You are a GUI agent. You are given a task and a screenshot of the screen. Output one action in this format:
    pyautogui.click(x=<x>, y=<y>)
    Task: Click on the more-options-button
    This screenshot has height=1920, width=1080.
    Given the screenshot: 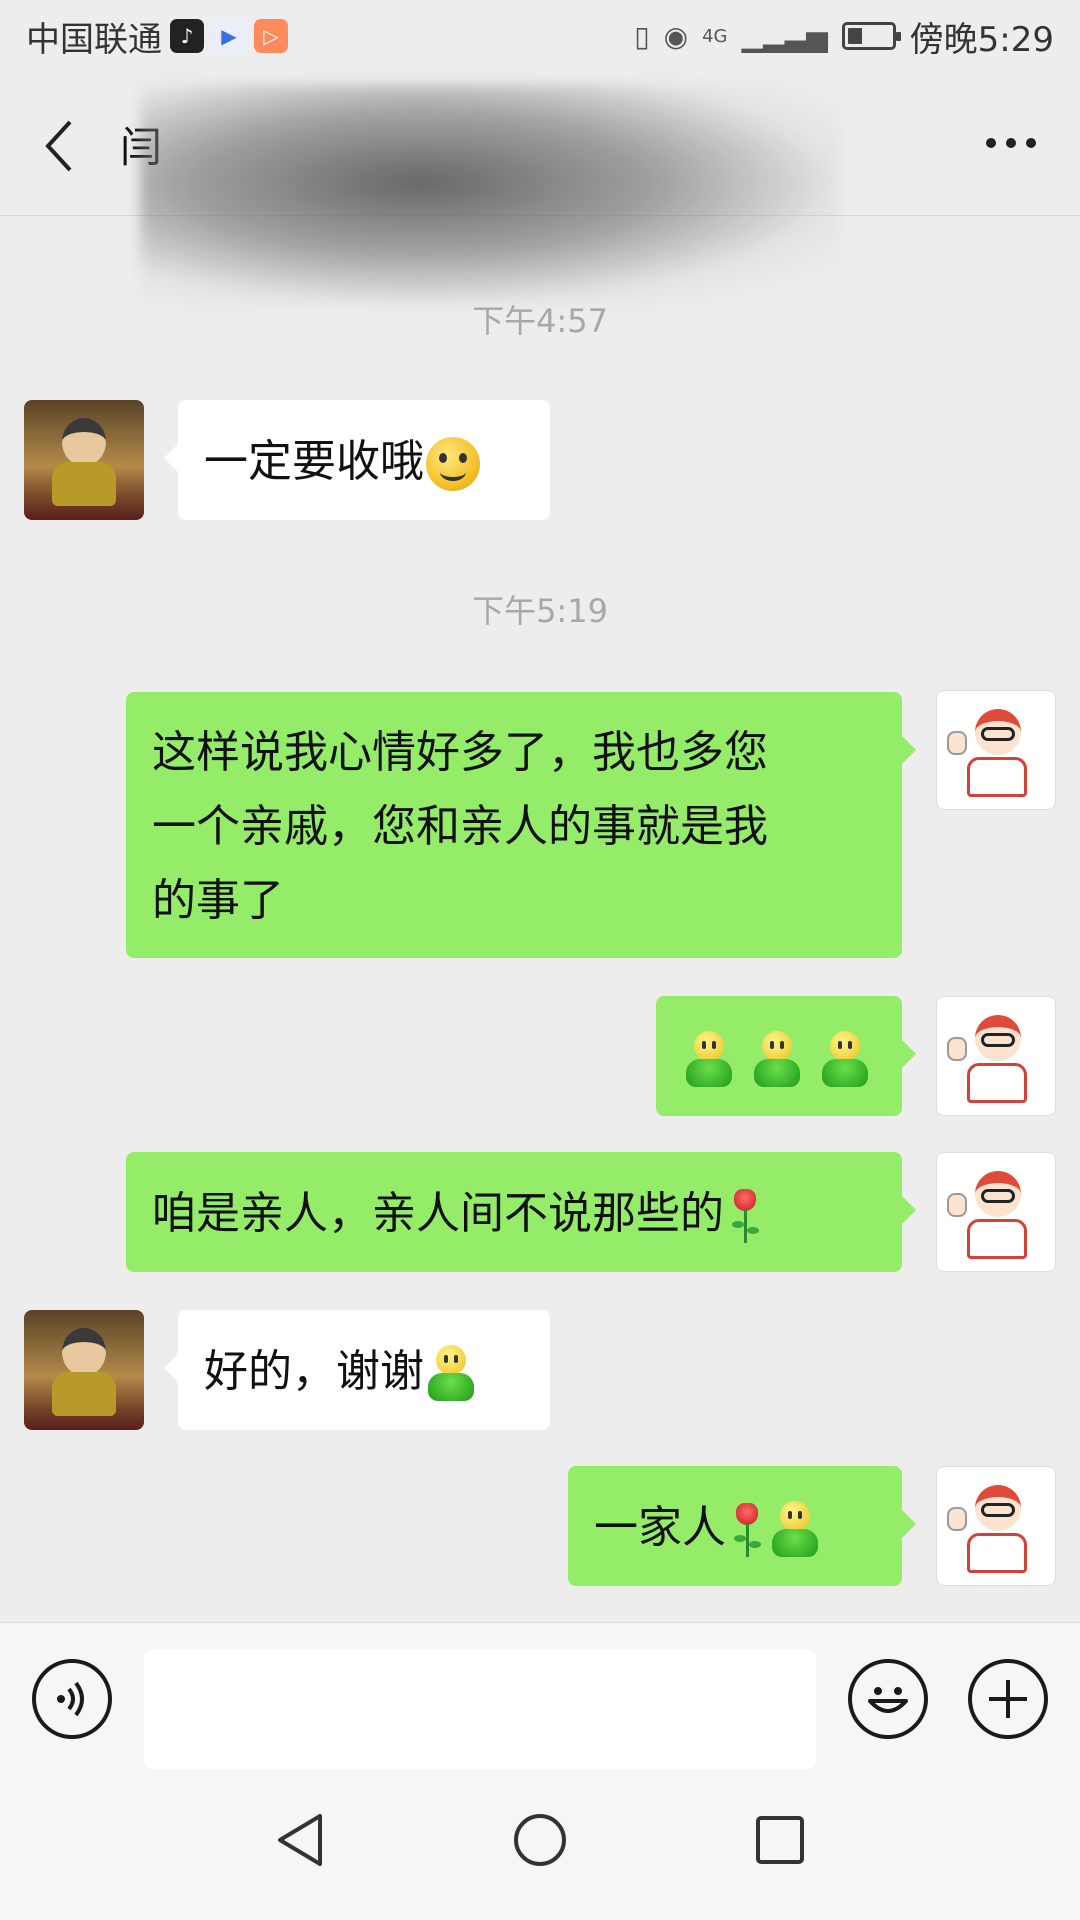 What is the action you would take?
    pyautogui.click(x=1011, y=143)
    